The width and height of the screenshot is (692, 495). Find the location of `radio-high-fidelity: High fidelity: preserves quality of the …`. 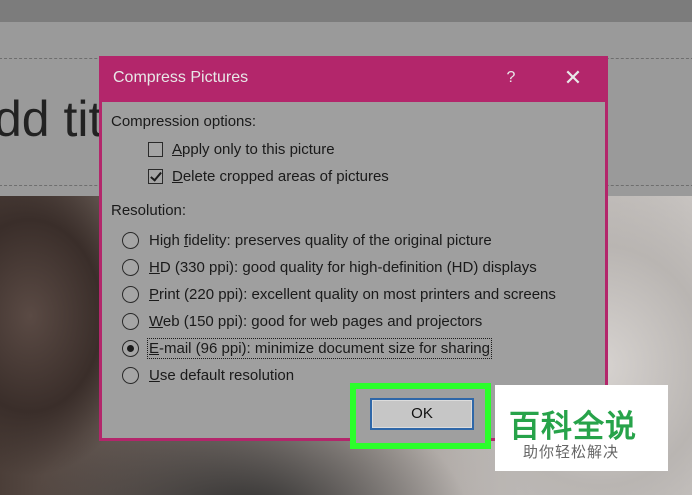

radio-high-fidelity: High fidelity: preserves quality of the … is located at coordinates (307, 240).